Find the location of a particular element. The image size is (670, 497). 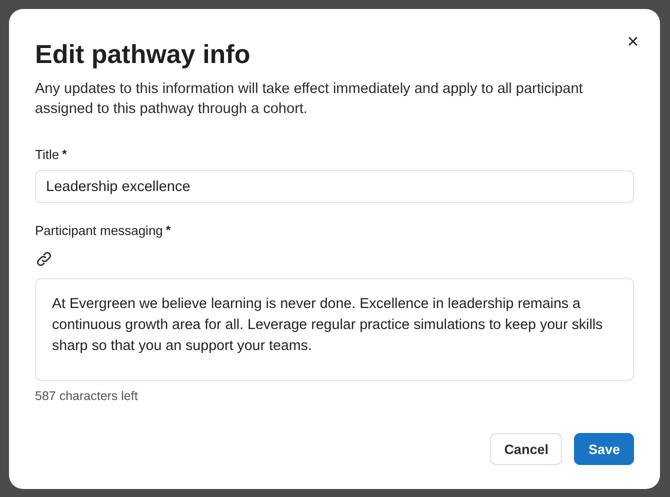

dialog-title: Edit pathway info is located at coordinates (143, 54).